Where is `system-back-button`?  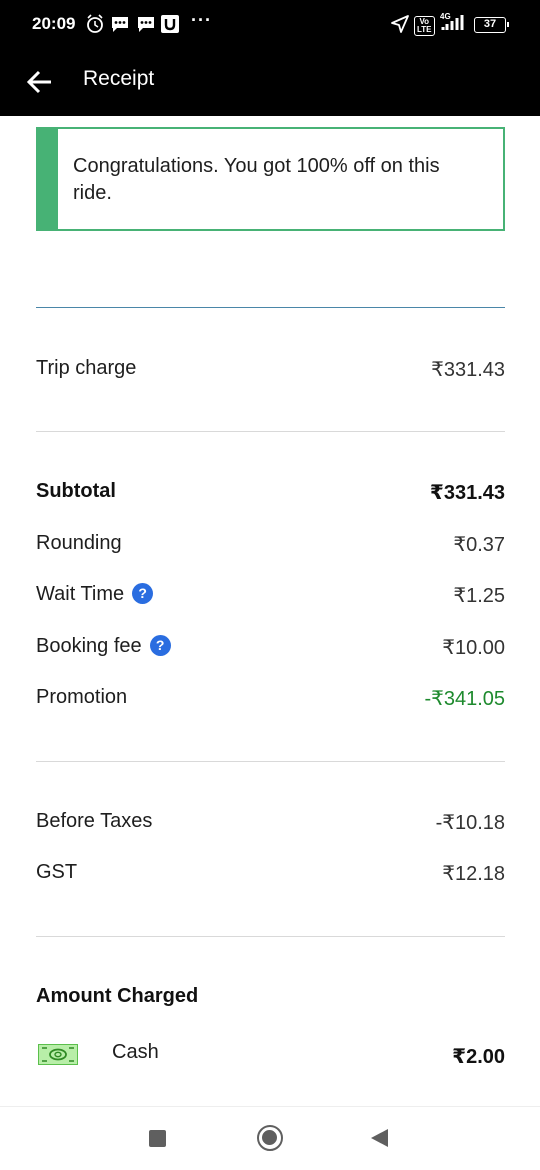 system-back-button is located at coordinates (379, 1138).